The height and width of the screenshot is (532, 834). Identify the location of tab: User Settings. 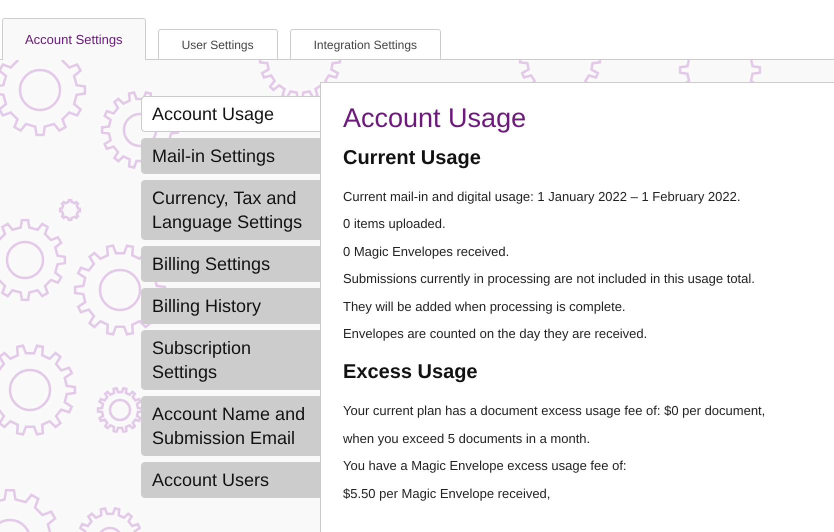
(218, 44).